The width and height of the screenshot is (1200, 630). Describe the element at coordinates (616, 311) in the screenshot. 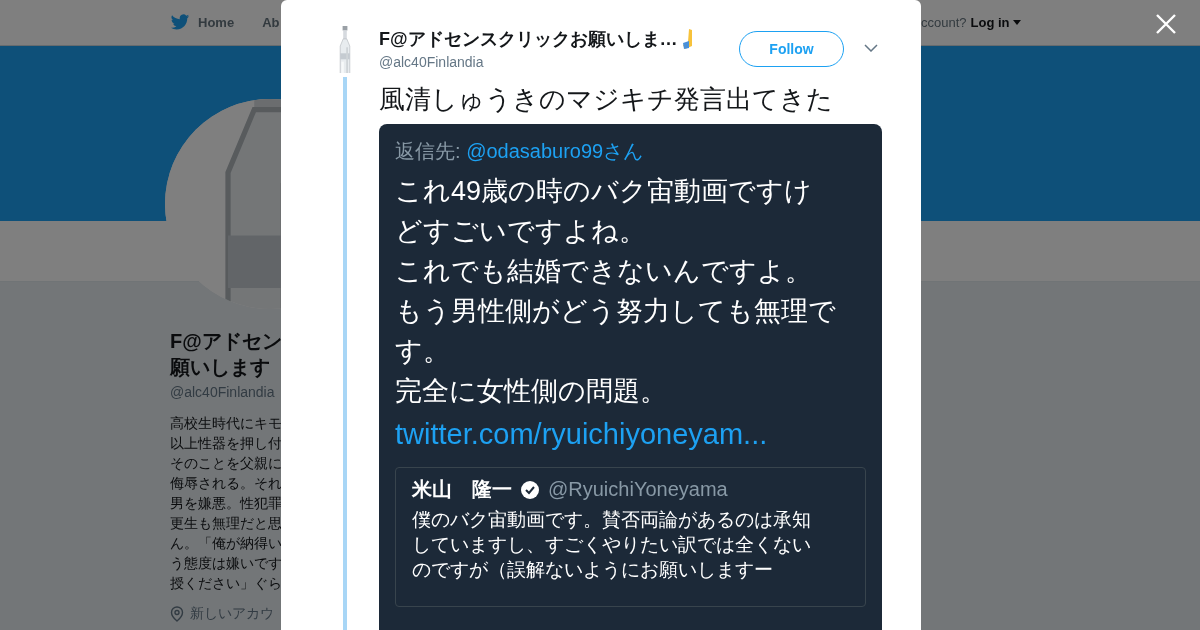

I see `quoted-tweet-text: もう男性側がどう努力しても無理で` at that location.